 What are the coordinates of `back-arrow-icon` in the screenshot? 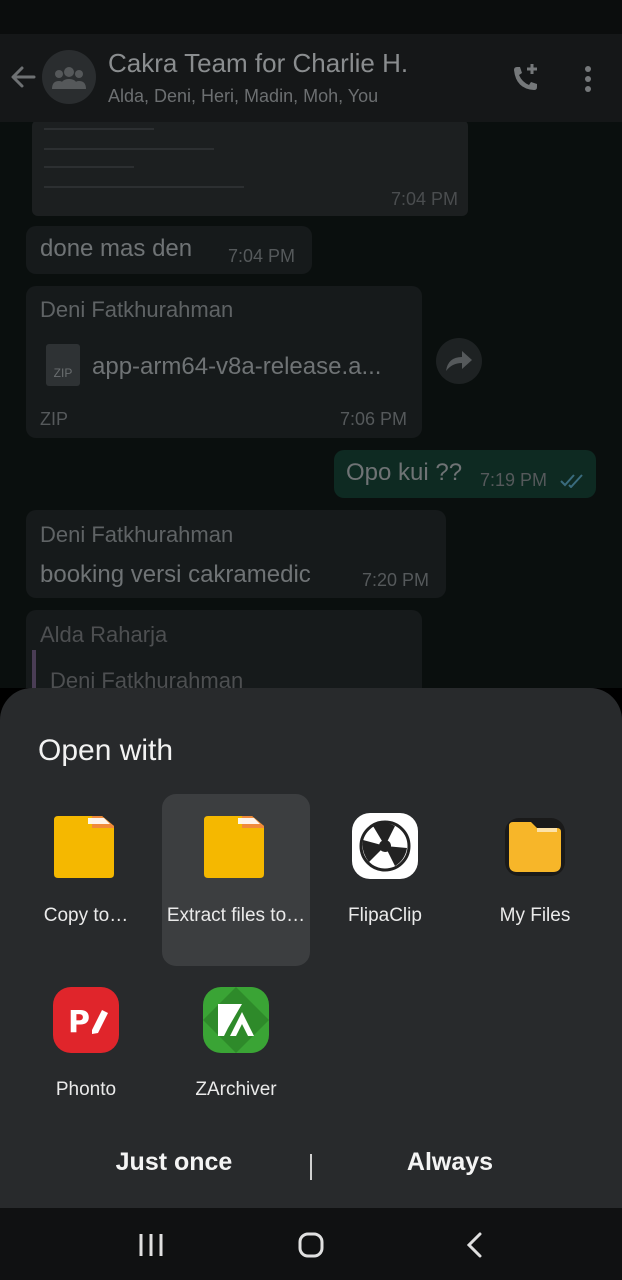 It's located at (23, 77).